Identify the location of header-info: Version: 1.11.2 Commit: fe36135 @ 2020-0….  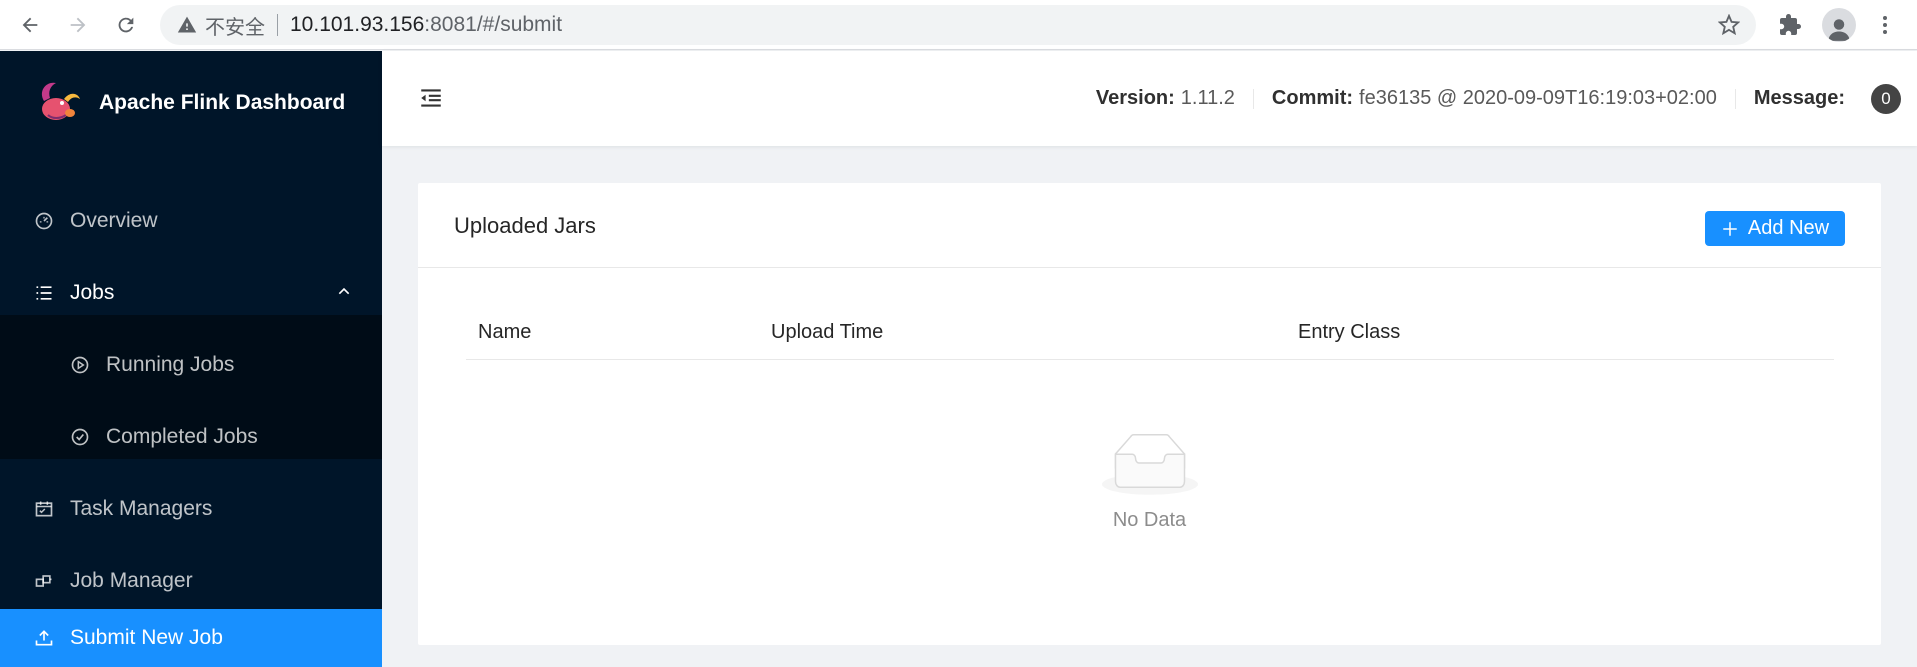
(1497, 98).